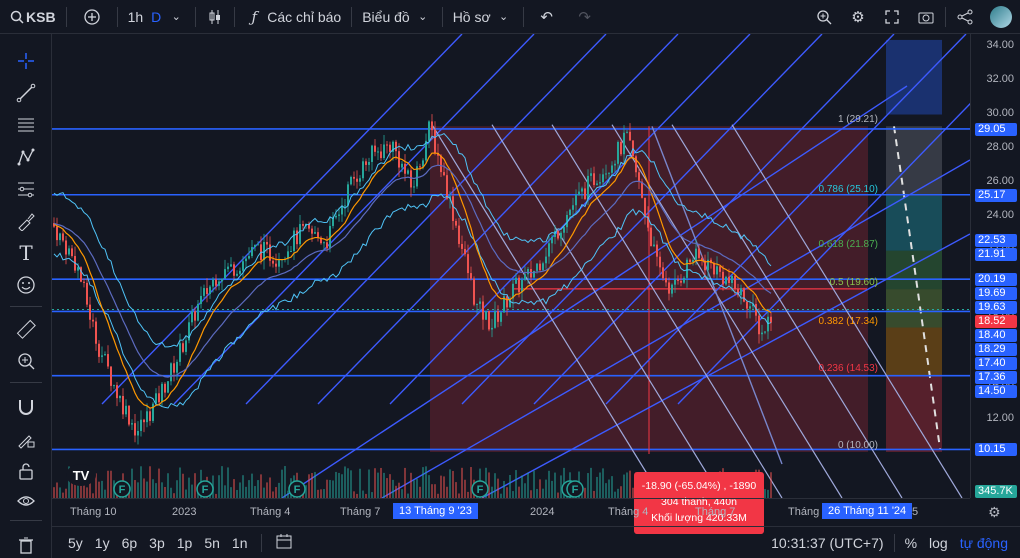 This screenshot has height=558, width=1020. I want to click on redo-button: ↷, so click(585, 17).